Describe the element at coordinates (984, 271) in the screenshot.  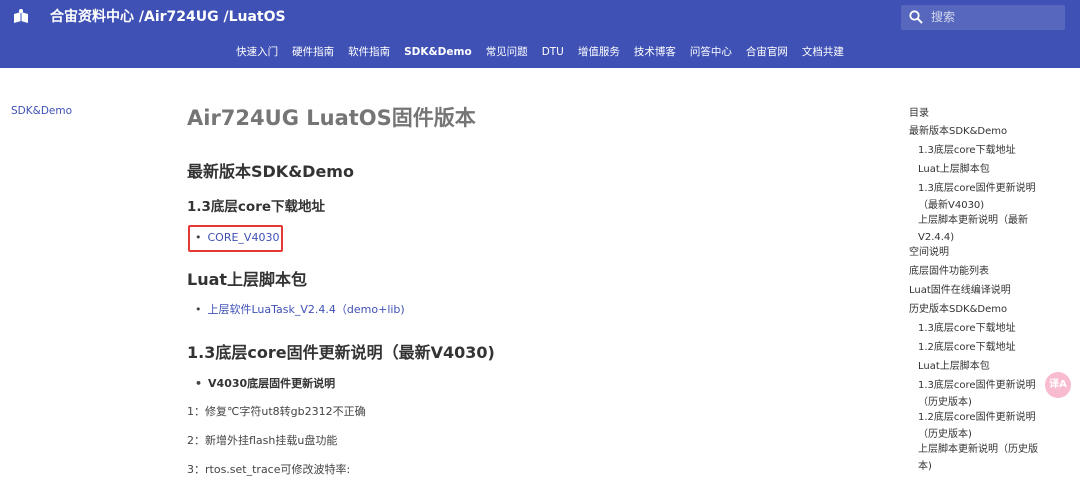
I see `toc-item: 底层固件功能列表` at that location.